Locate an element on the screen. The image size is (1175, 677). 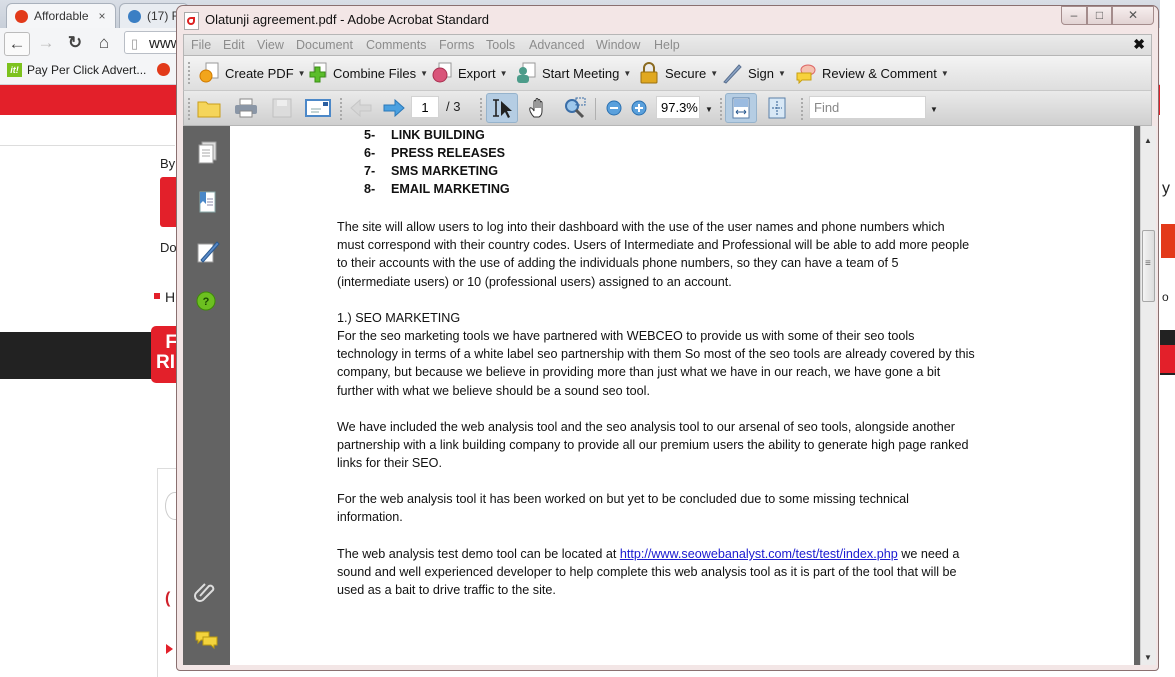
select-tool-button is located at coordinates (502, 108).